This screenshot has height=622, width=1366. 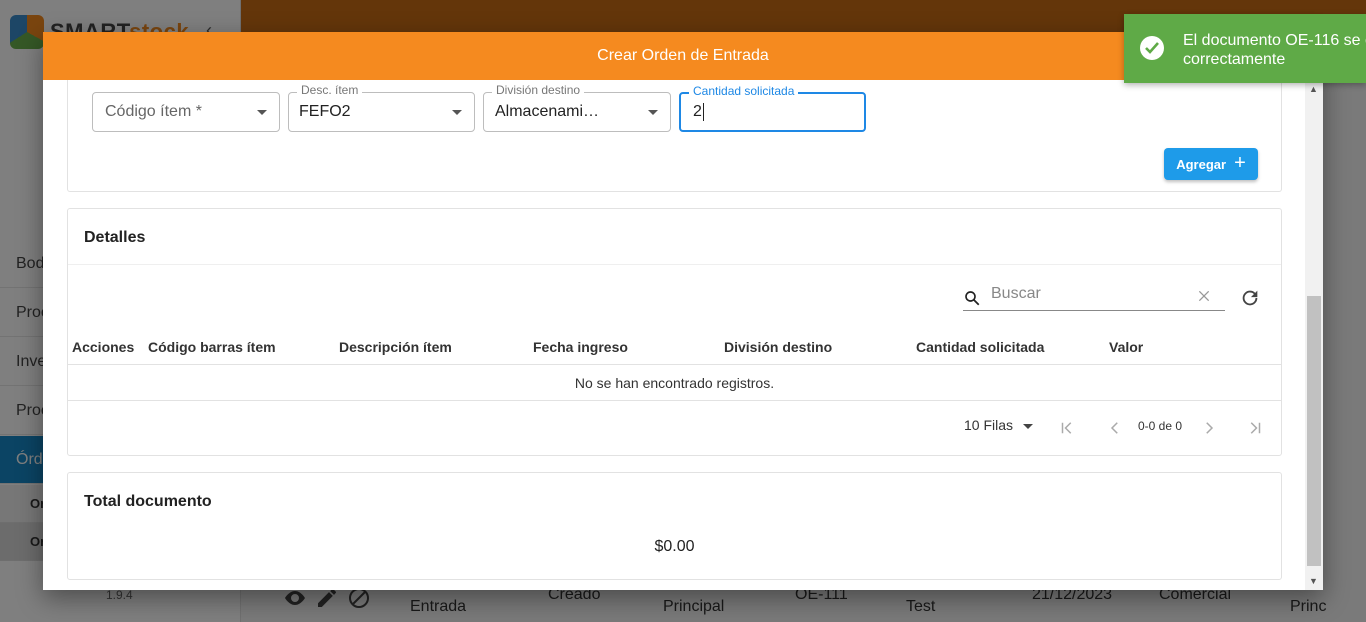 What do you see at coordinates (772, 108) in the screenshot?
I see `cantidad-solicitada-input: Cantidad solicitada 2` at bounding box center [772, 108].